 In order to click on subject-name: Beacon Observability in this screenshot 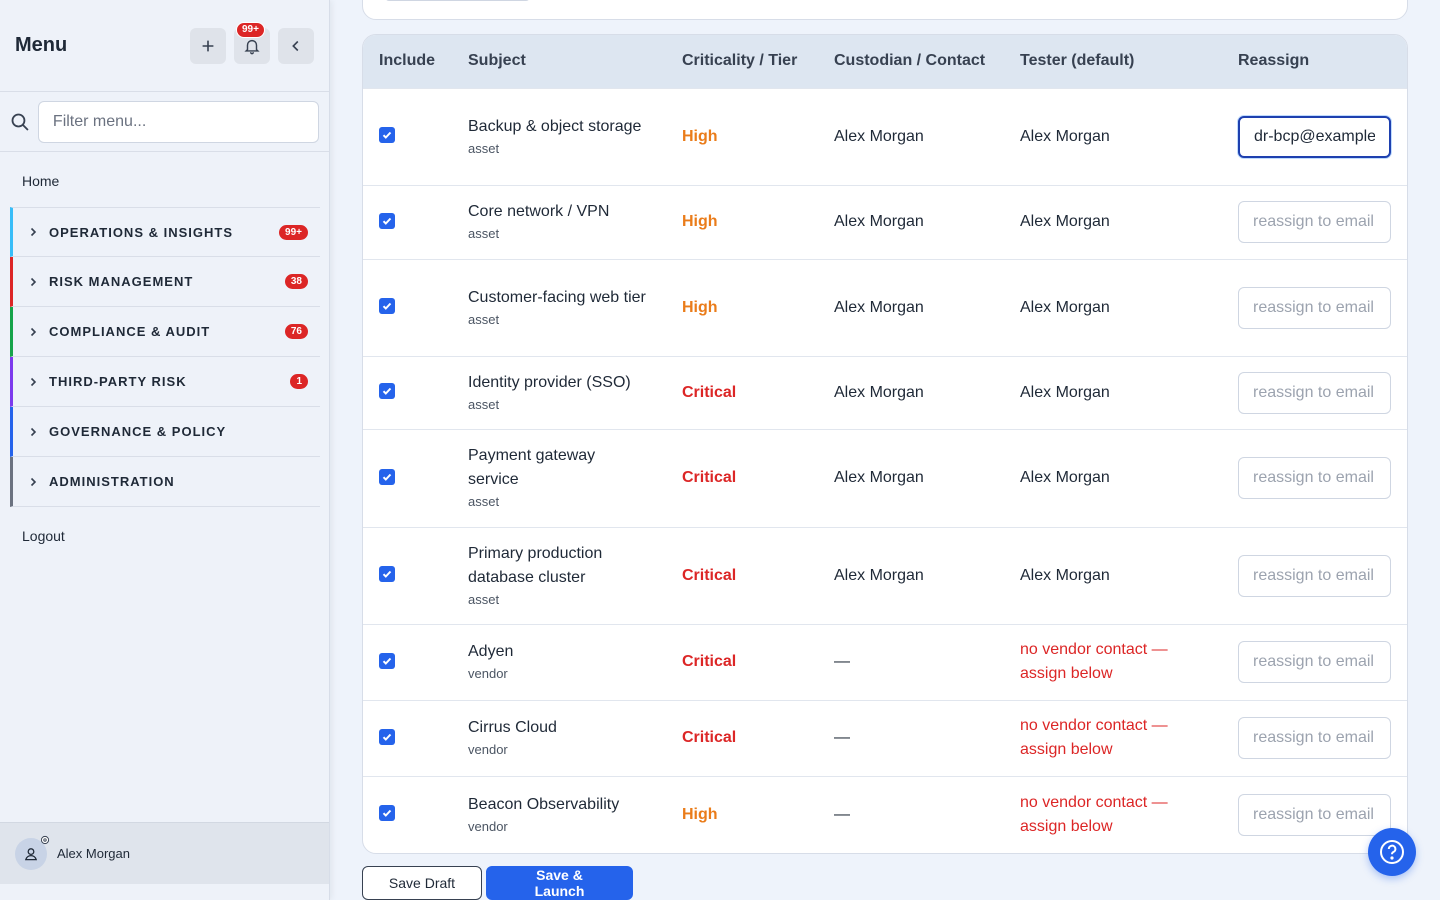, I will do `click(544, 804)`.